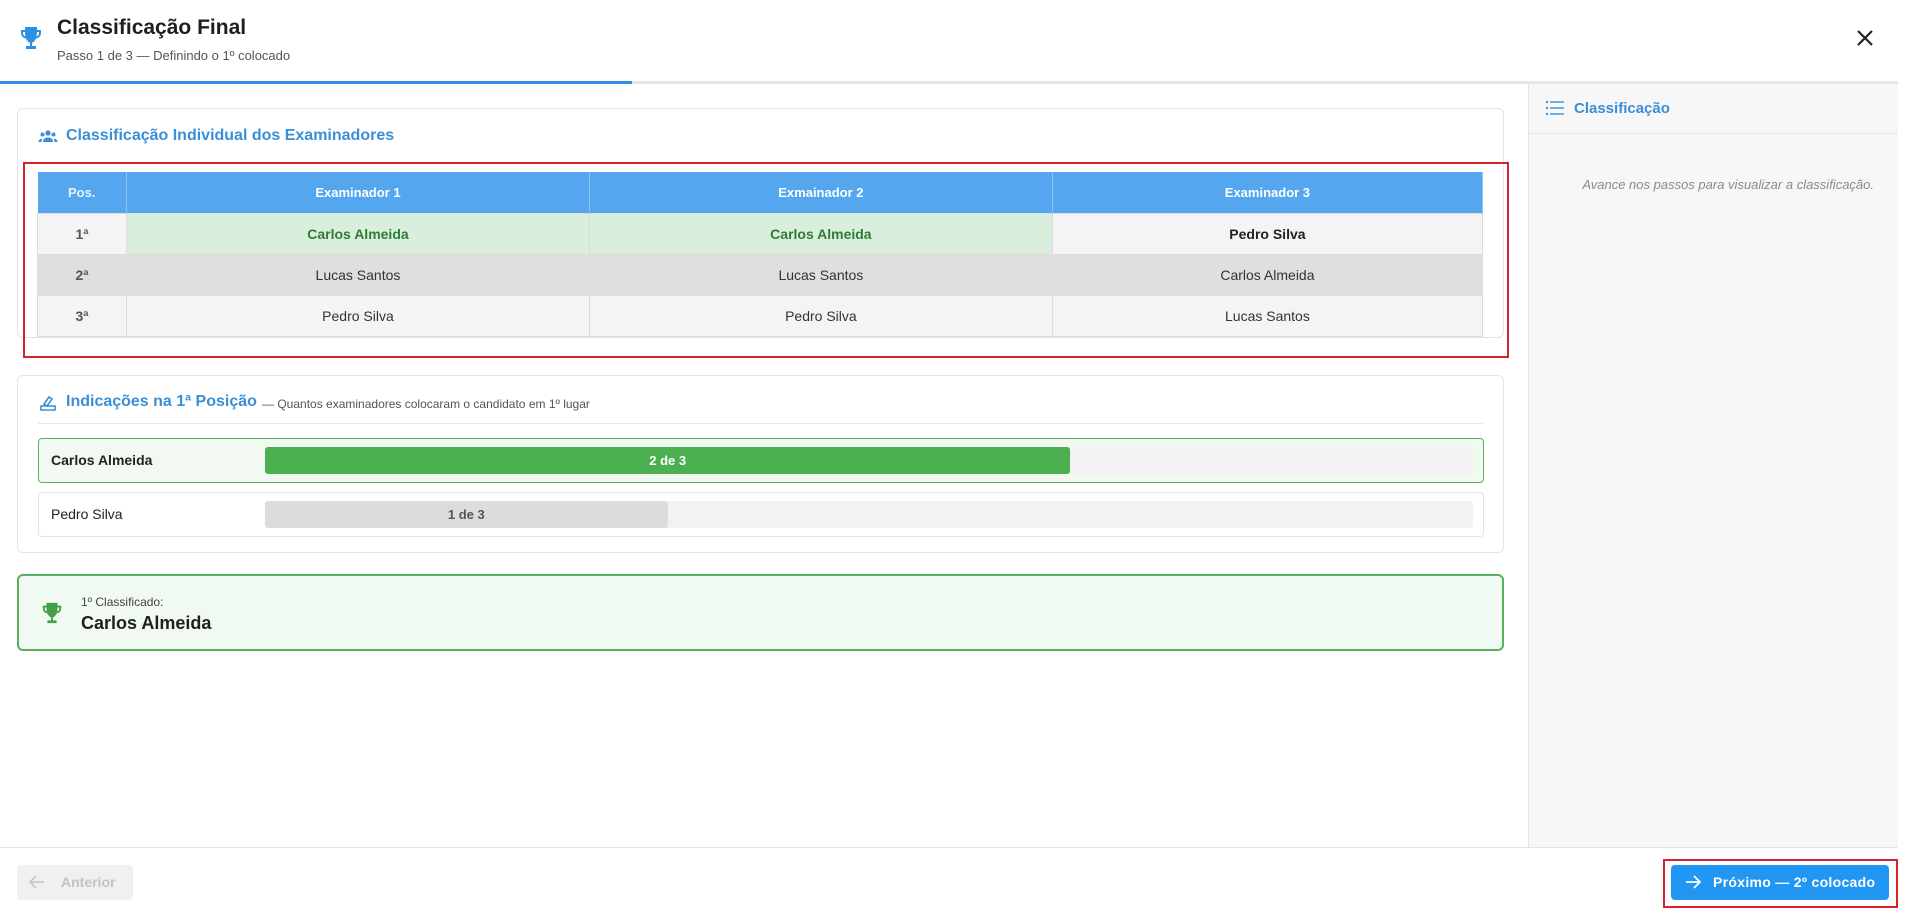 The image size is (1908, 909). I want to click on group-icon, so click(48, 136).